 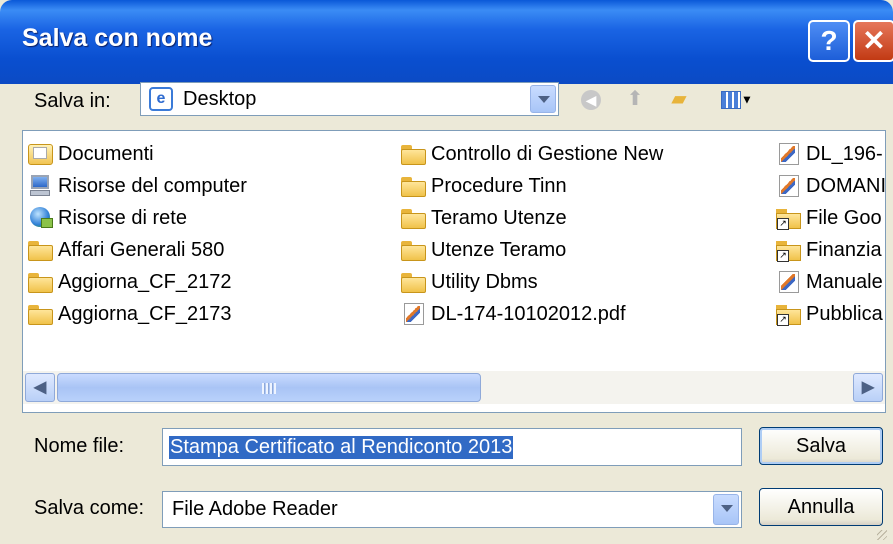 I want to click on views-menu-icon: ▼, so click(x=737, y=99).